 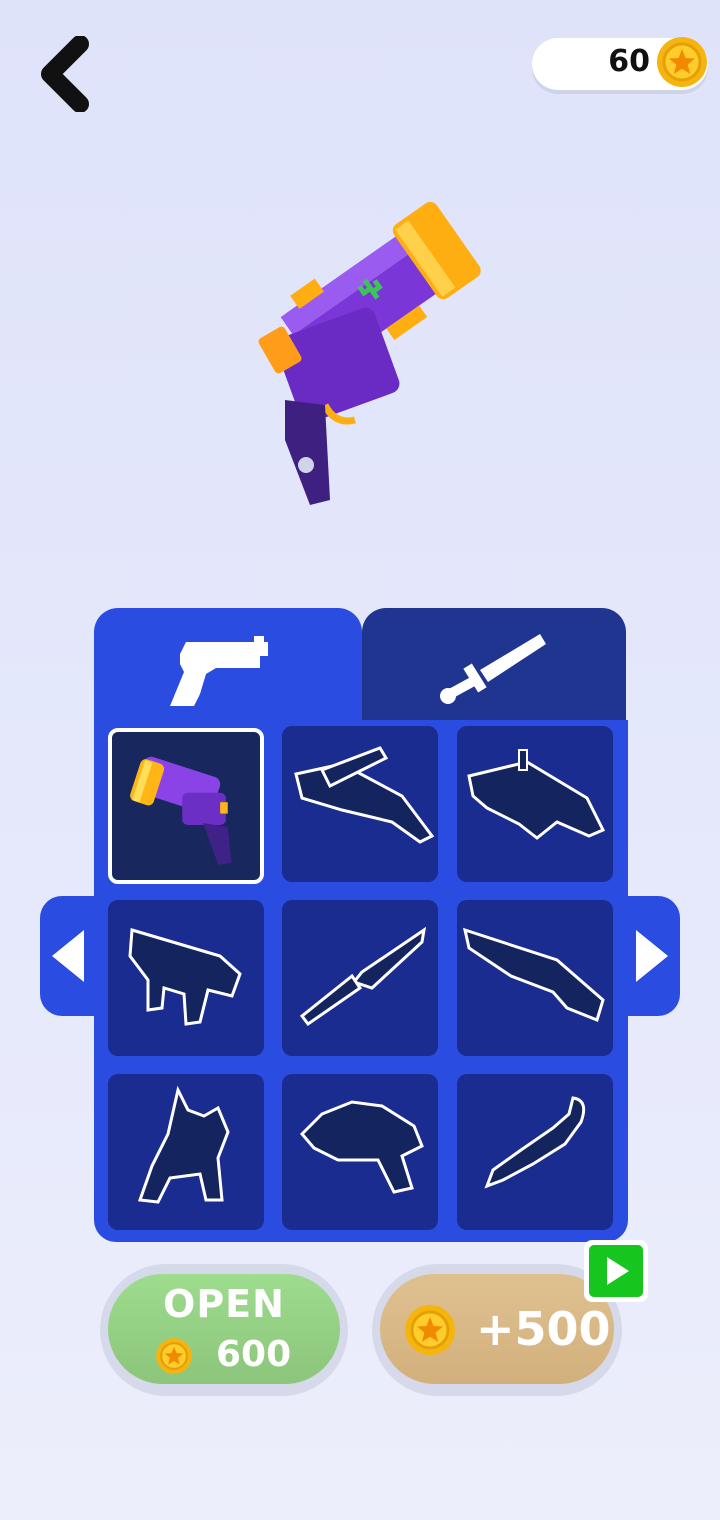 I want to click on crossbow-silhouette-icon, so click(x=364, y=795).